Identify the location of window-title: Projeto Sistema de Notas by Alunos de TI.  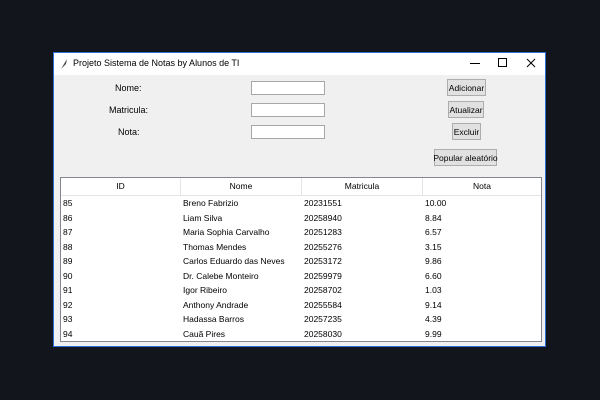
(156, 63).